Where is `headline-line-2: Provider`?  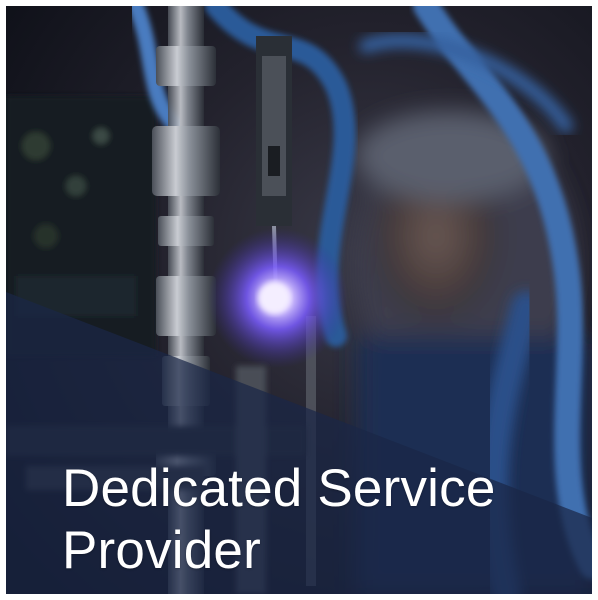 headline-line-2: Provider is located at coordinates (161, 550).